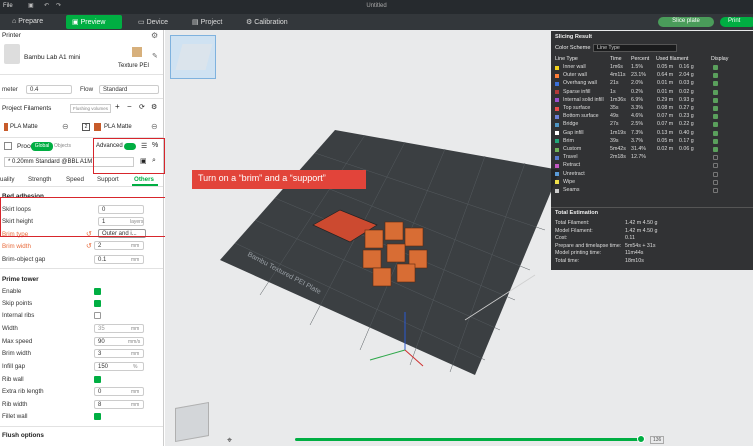 The height and width of the screenshot is (446, 753). I want to click on line-type-row: Bottom surface 49s 4.6% 0.07 m 0.23 g, so click(652, 116).